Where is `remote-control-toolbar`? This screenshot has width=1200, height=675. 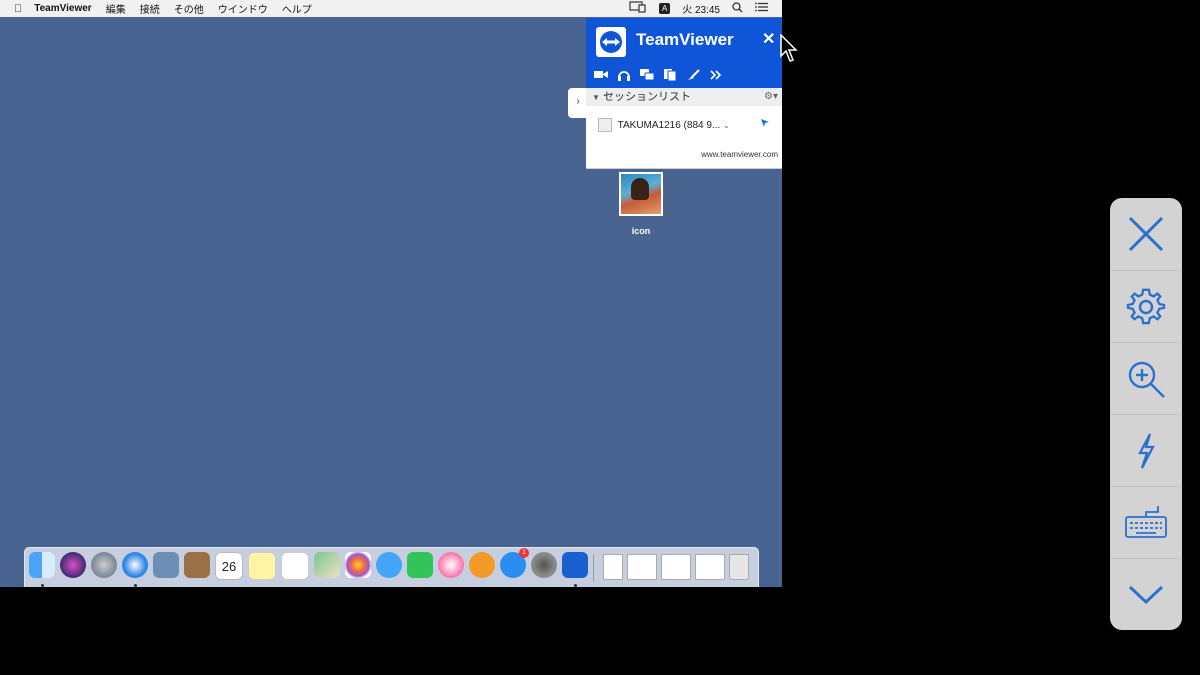
remote-control-toolbar is located at coordinates (1146, 414).